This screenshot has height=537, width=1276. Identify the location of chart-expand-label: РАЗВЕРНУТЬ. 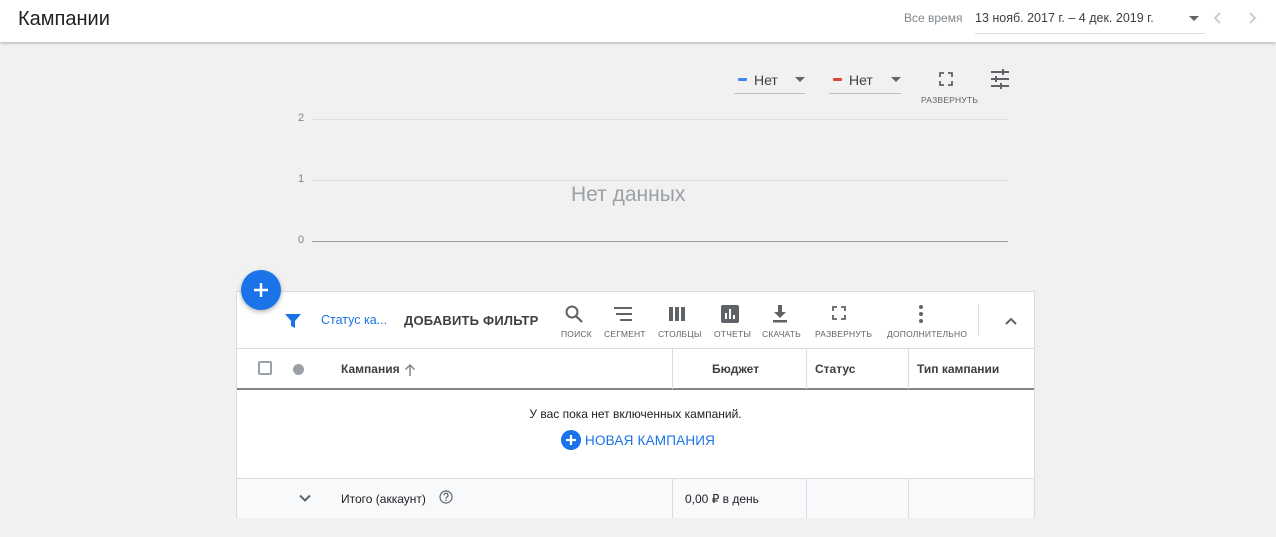
(950, 100).